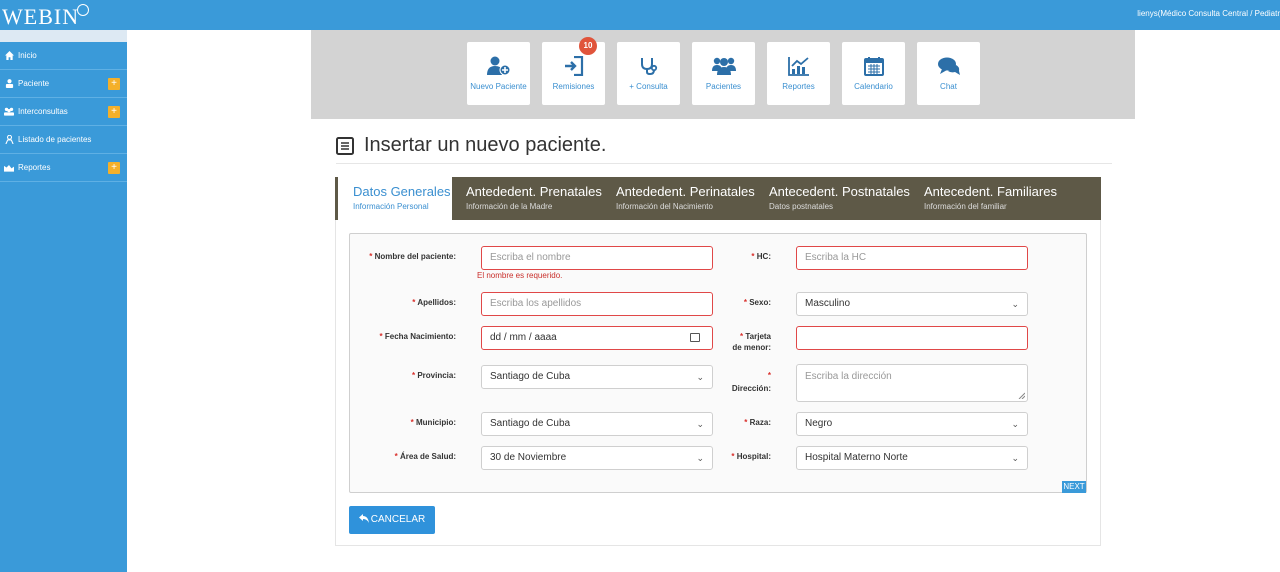 The image size is (1280, 572). I want to click on hc-input: Escriba la HC, so click(912, 258).